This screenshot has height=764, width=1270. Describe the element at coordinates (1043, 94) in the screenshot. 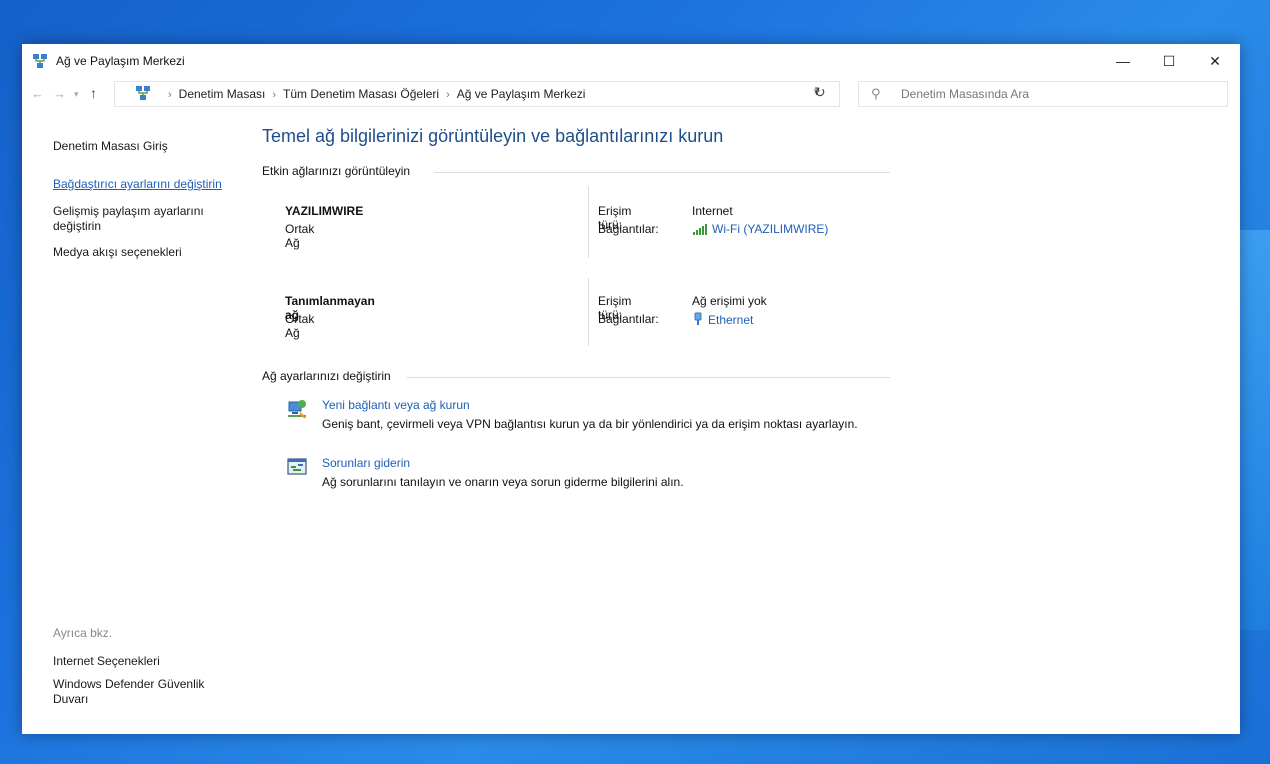

I see `search-input: ⚲ Denetim Masasında Ara` at that location.